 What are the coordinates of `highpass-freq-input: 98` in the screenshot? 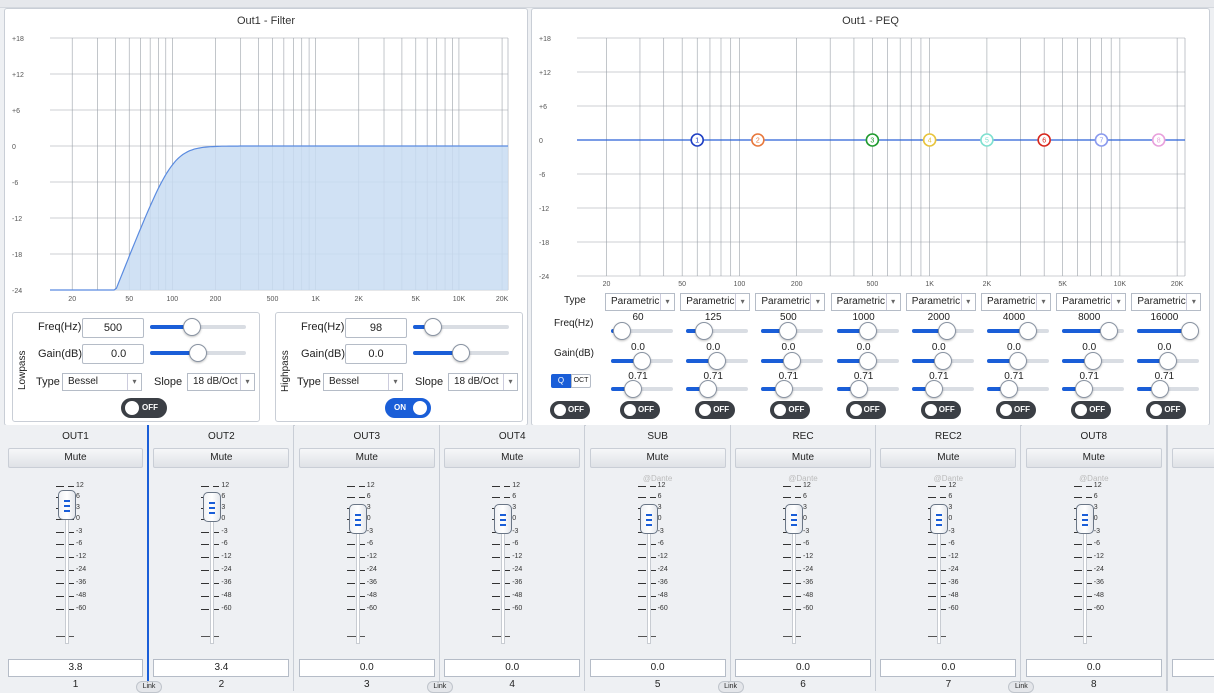 It's located at (376, 328).